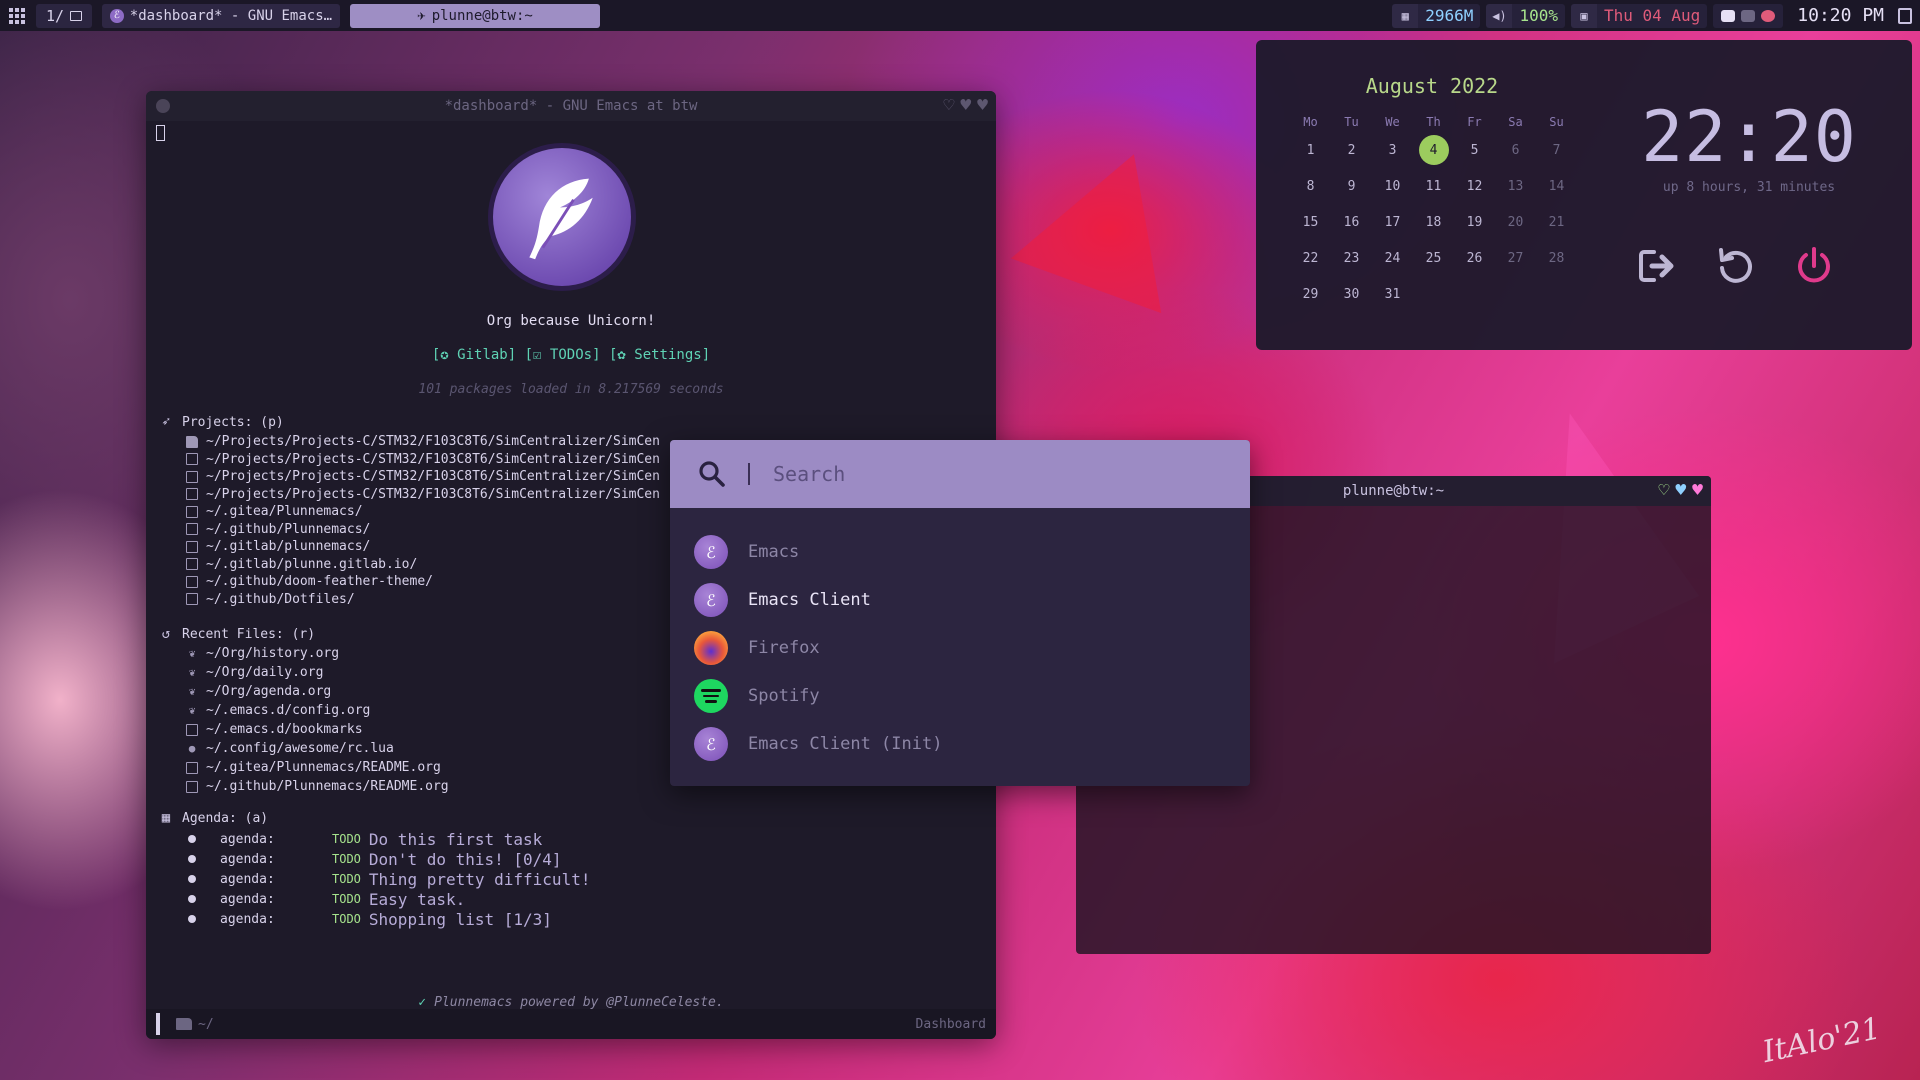  What do you see at coordinates (389, 879) in the screenshot?
I see `agenda-item: agenda: TODO Thing pretty difficult!` at bounding box center [389, 879].